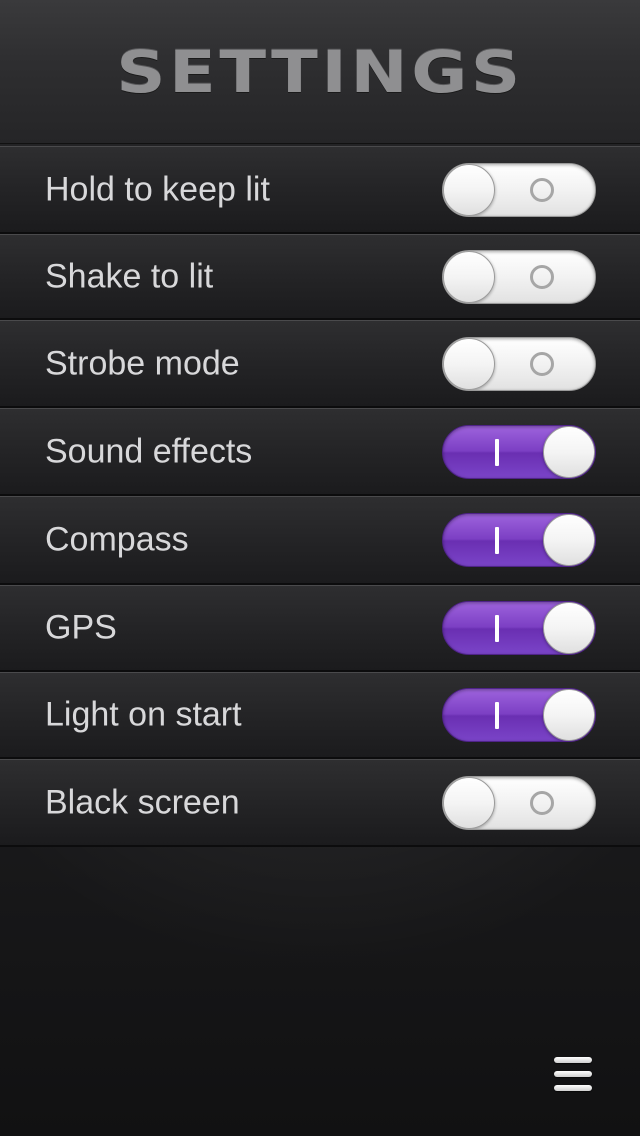 Image resolution: width=640 pixels, height=1136 pixels. What do you see at coordinates (129, 276) in the screenshot?
I see `setting-label: Shake to lit` at bounding box center [129, 276].